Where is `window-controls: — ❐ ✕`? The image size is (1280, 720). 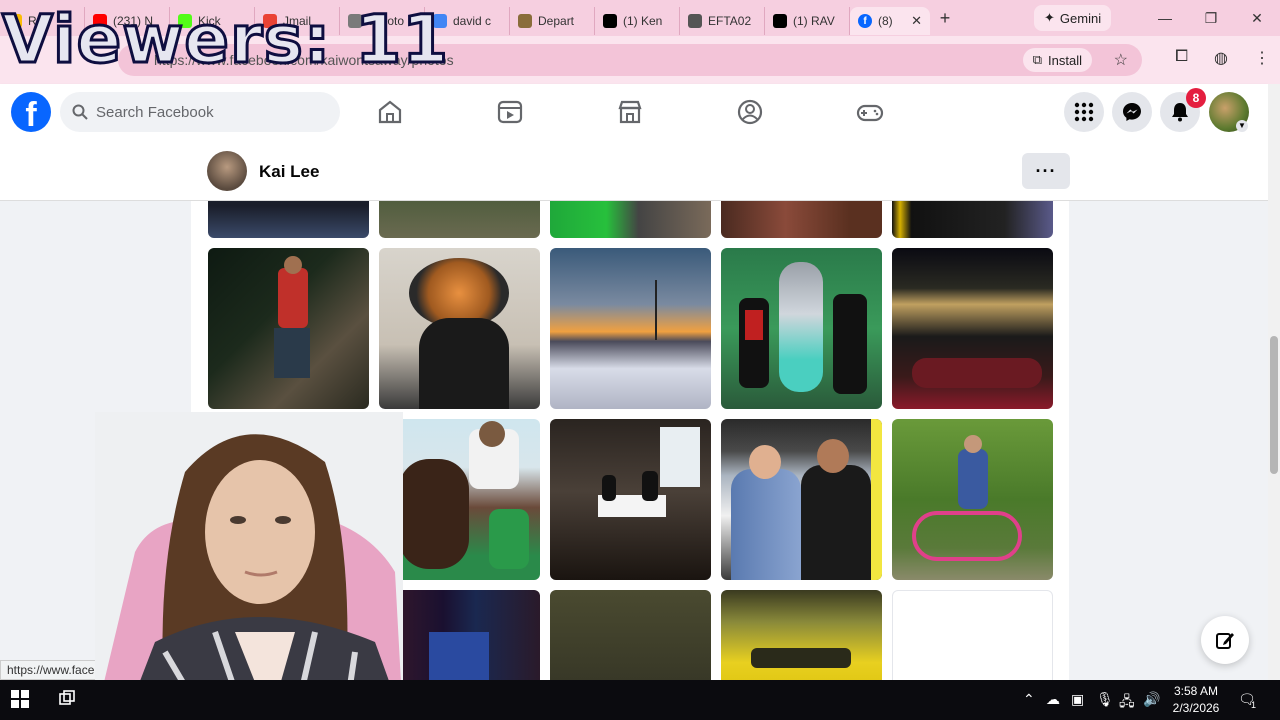
window-controls: — ❐ ✕ is located at coordinates (1211, 18).